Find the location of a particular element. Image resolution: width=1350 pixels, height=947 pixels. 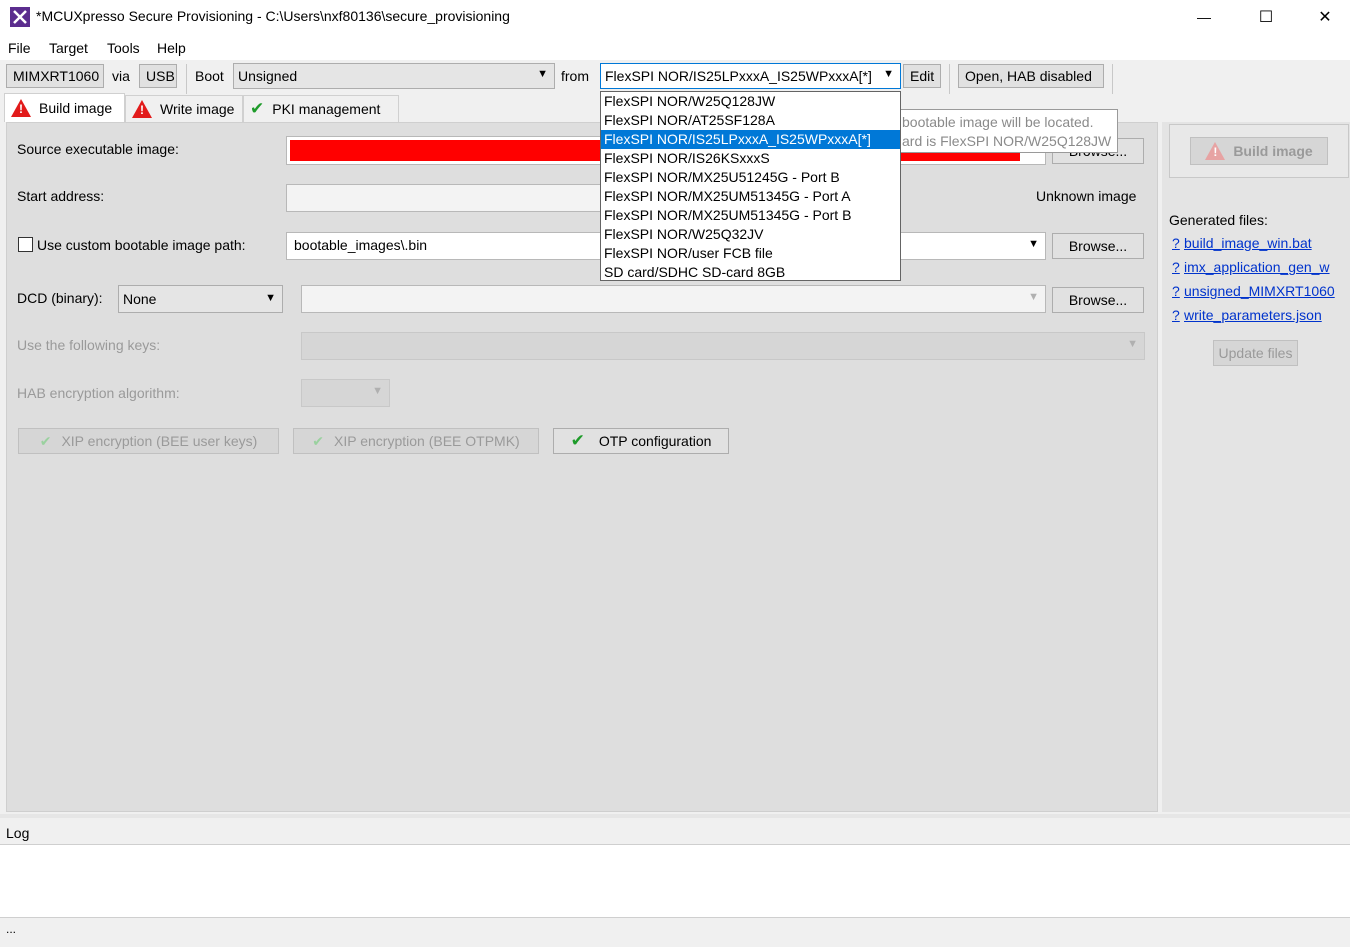

tab-build-image: ! Build image is located at coordinates (64, 107).